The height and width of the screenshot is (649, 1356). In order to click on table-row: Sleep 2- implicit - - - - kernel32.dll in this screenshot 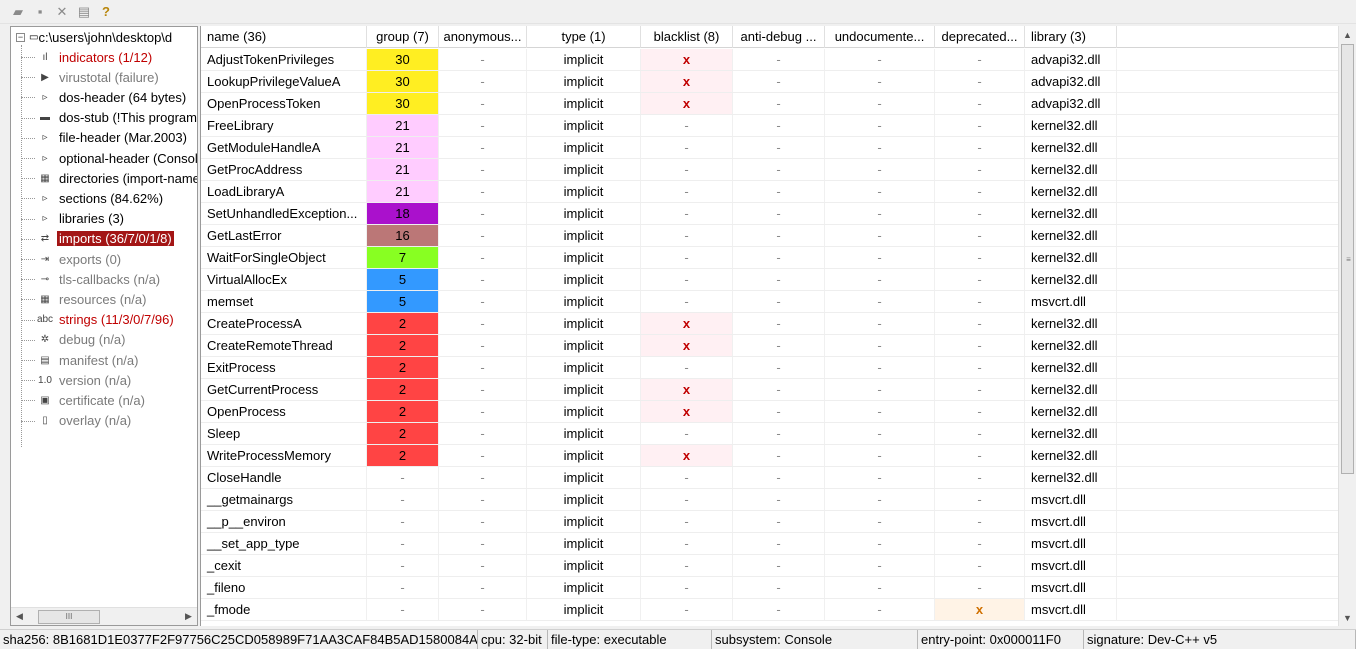, I will do `click(770, 434)`.